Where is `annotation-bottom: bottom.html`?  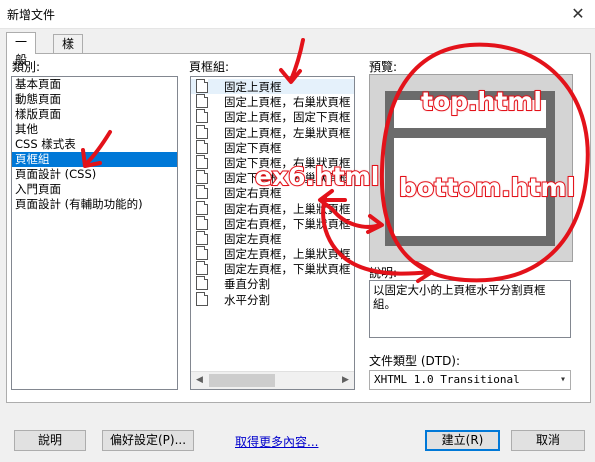 annotation-bottom: bottom.html is located at coordinates (487, 187).